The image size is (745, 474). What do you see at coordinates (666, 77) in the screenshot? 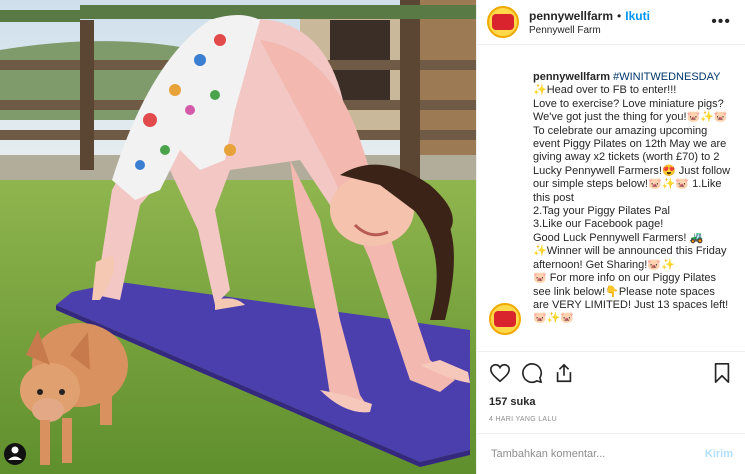
I see `caption-hashtag: #WINITWEDNESDAY` at bounding box center [666, 77].